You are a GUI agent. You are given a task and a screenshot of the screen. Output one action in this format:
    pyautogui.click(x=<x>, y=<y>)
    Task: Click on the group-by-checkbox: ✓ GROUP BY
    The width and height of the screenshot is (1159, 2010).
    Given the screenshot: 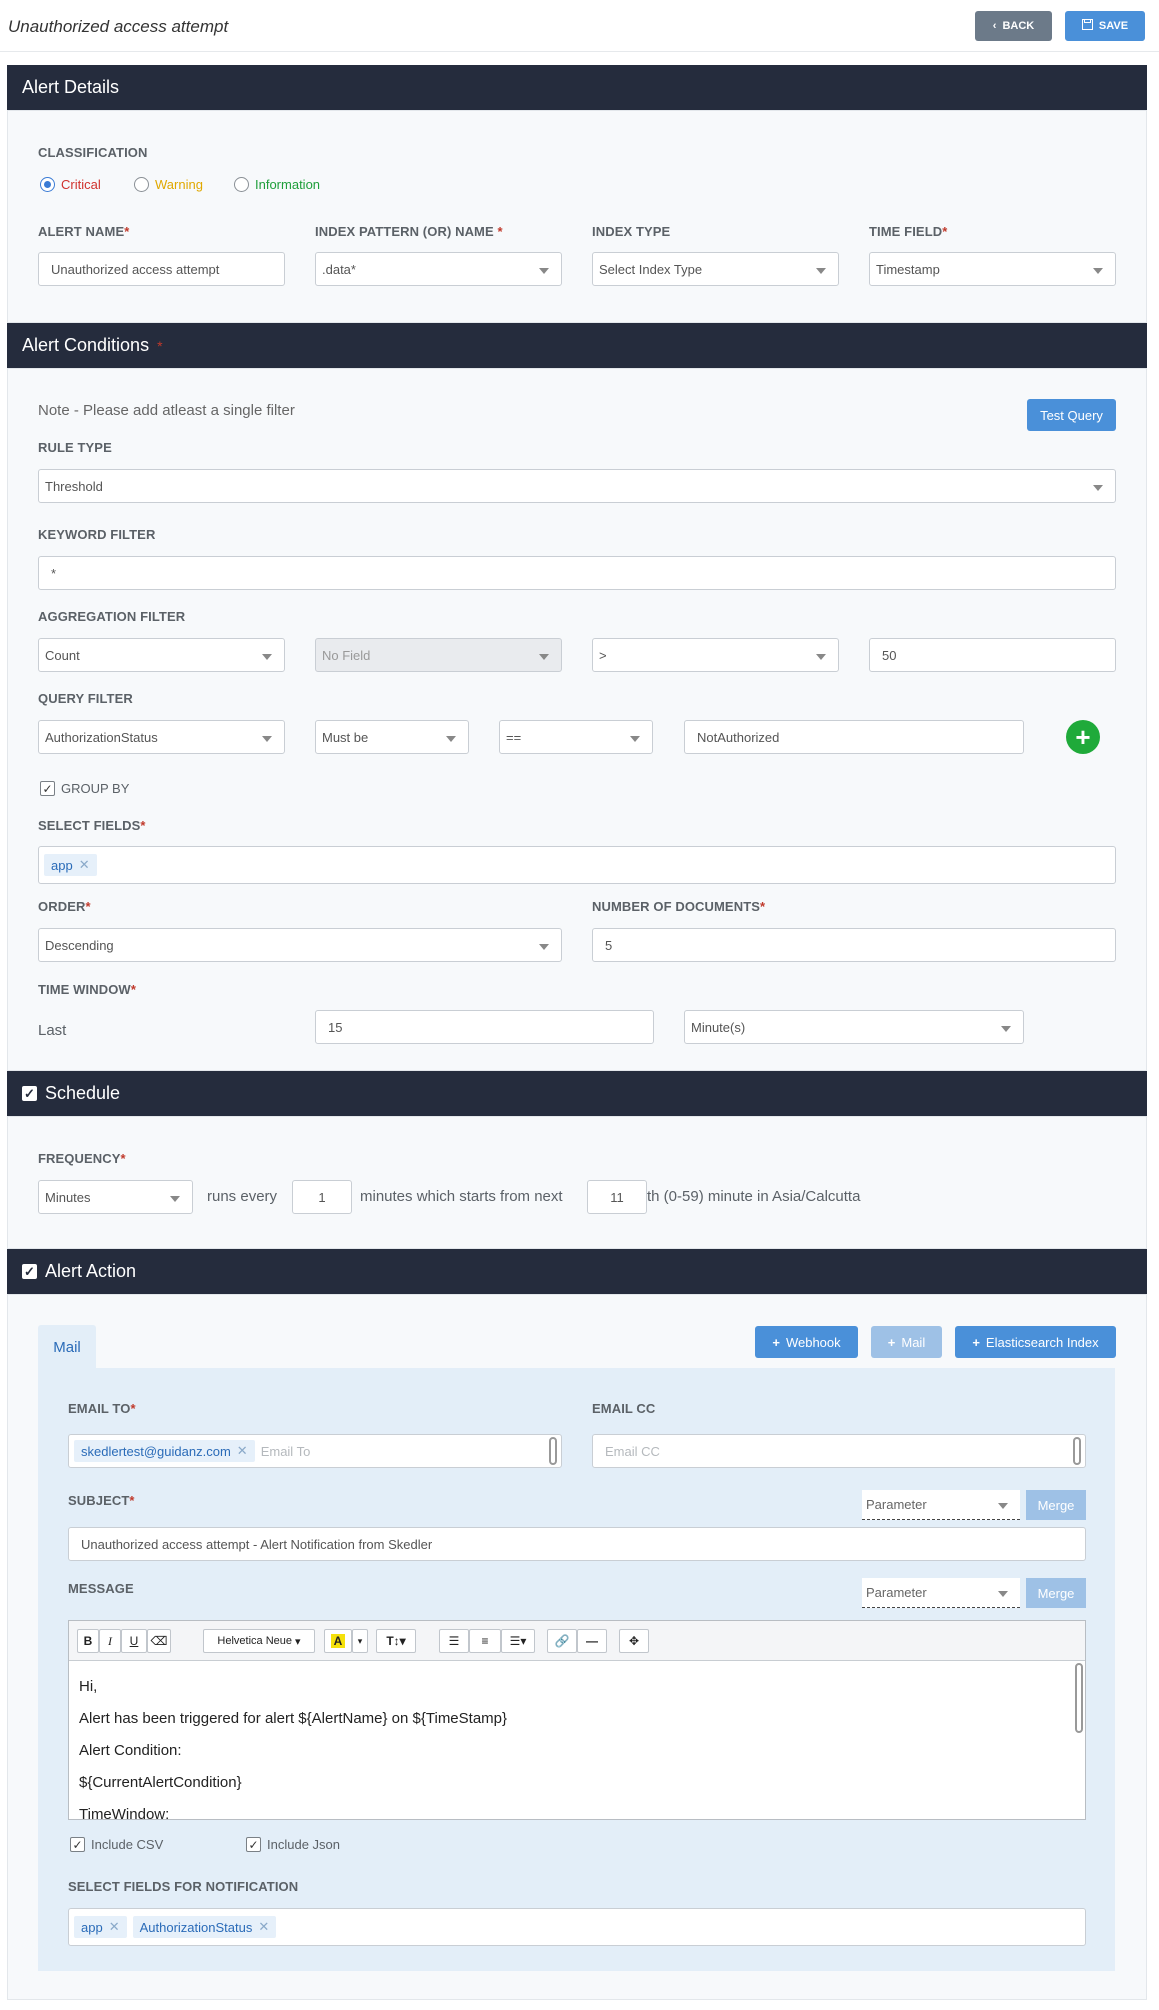 What is the action you would take?
    pyautogui.click(x=84, y=788)
    